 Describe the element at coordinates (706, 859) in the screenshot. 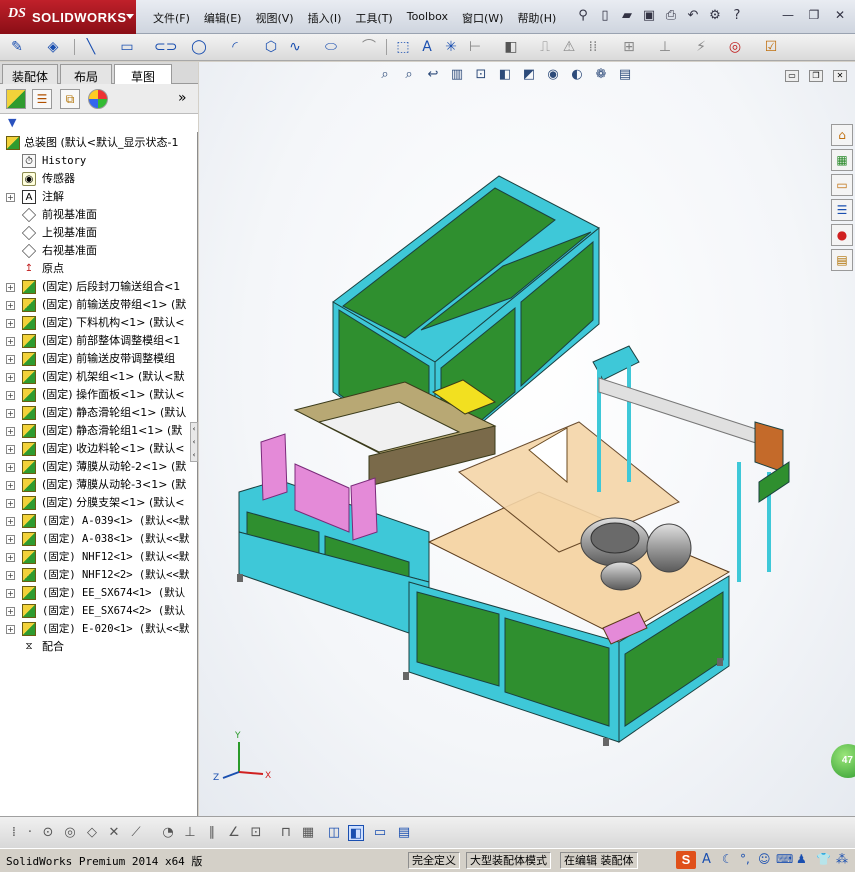

I see `ime-mode-icon: A` at that location.